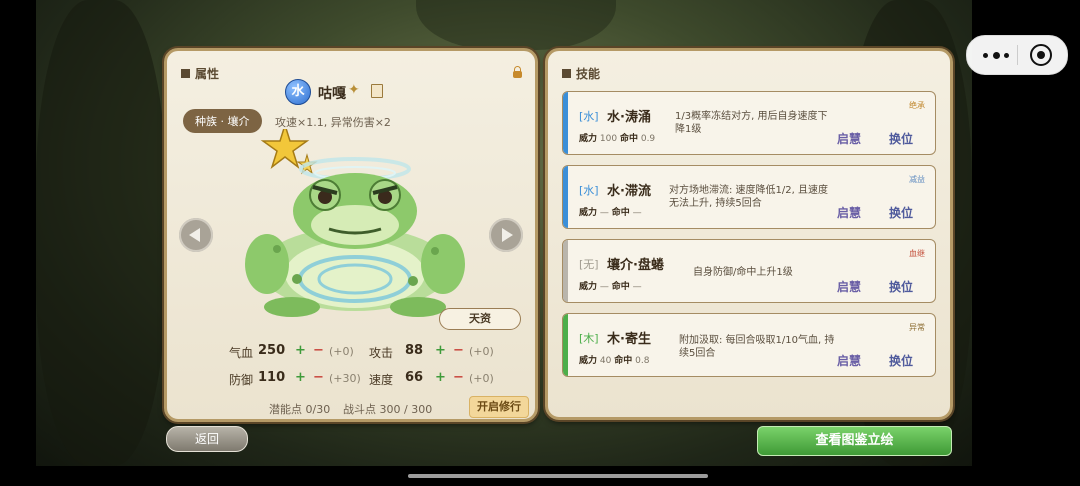 The image size is (1080, 486). I want to click on skill-name: 水·涛涌, so click(629, 117).